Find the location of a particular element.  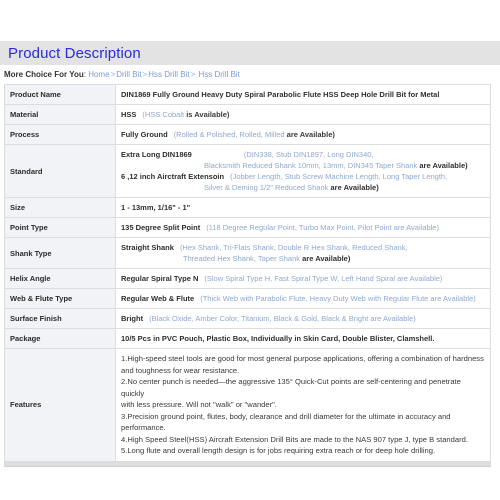

spec-option-link: (Rolled & Polished, Rolled, Milled is located at coordinates (229, 134).